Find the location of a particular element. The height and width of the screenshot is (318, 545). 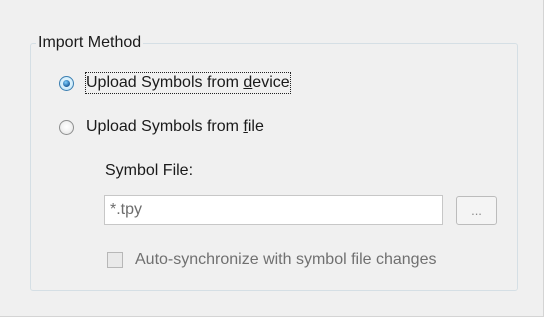

upload-from-file-radio is located at coordinates (66, 127).